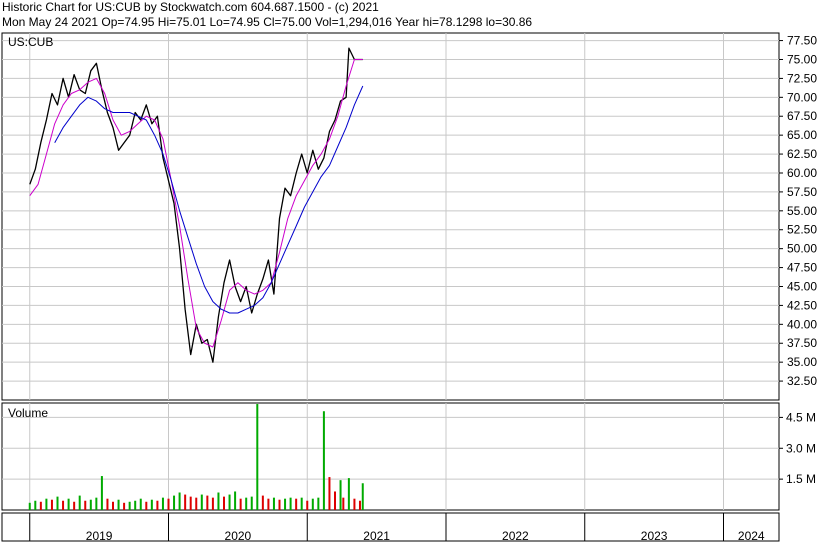 The width and height of the screenshot is (830, 543). I want to click on price-tick-label: 55.00, so click(802, 211).